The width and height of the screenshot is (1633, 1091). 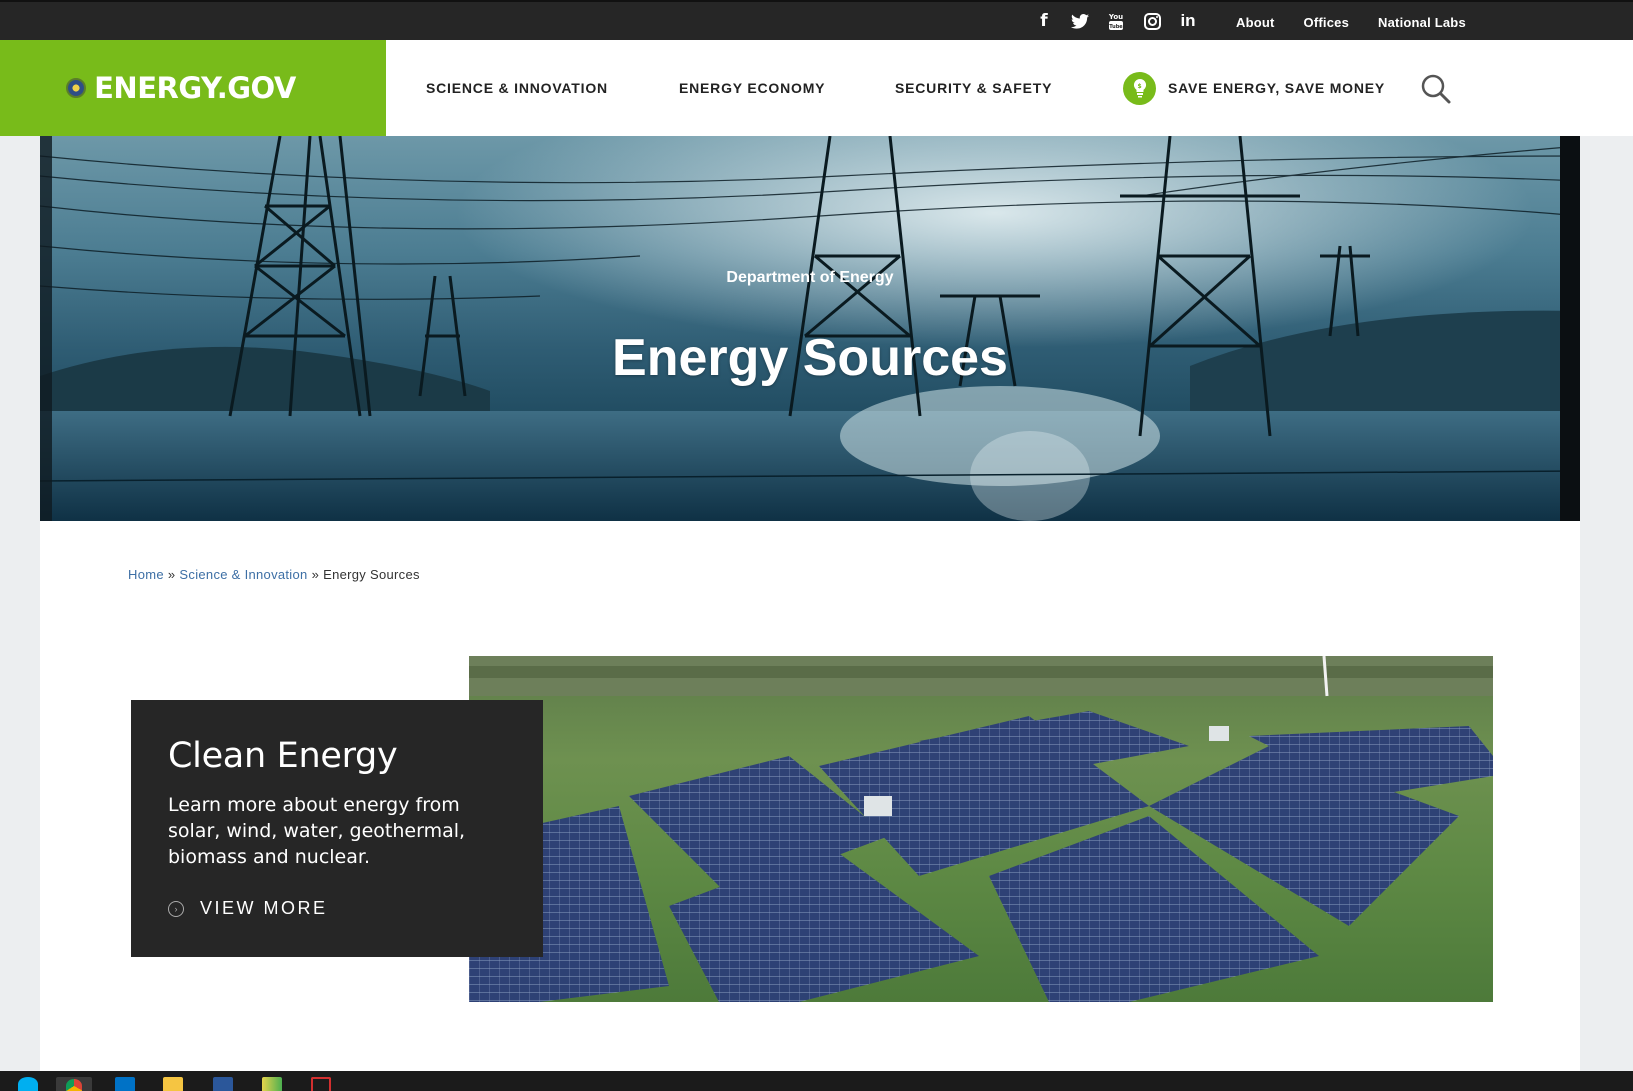 I want to click on nav-save-energy-label: SAVE ENERGY, SAVE MONEY, so click(x=1277, y=88).